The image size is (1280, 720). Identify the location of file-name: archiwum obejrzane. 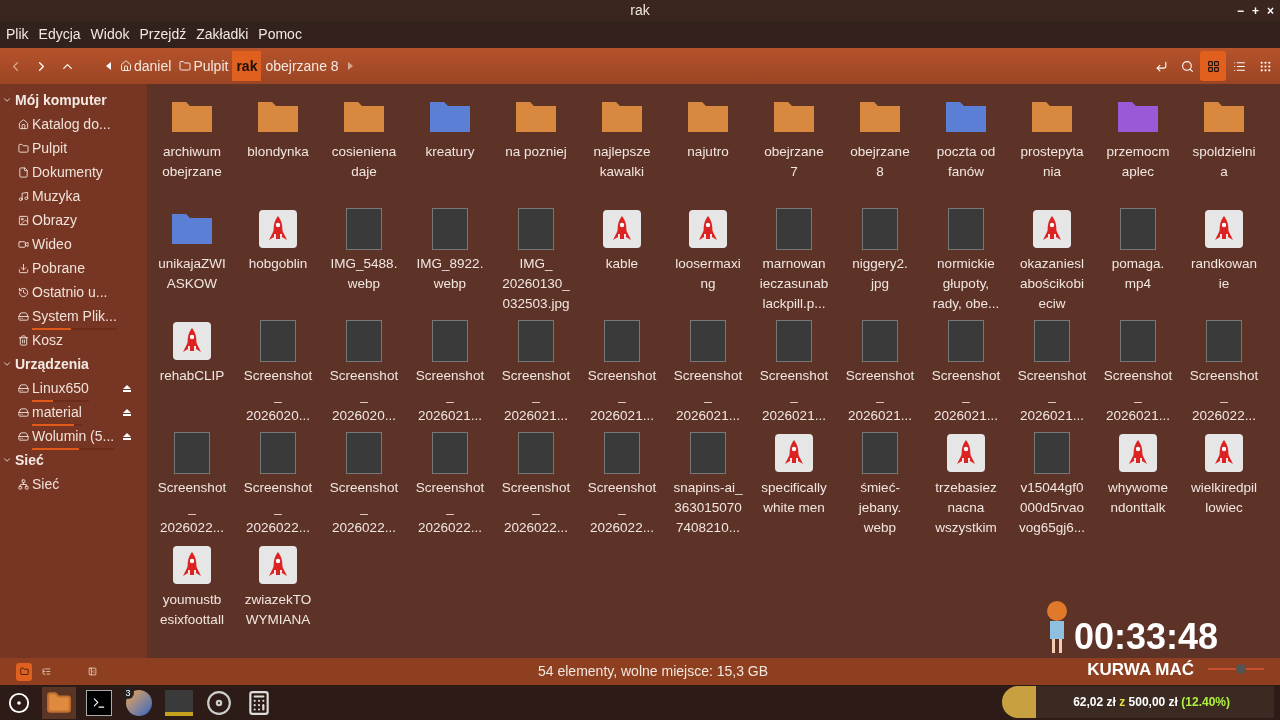
(192, 162).